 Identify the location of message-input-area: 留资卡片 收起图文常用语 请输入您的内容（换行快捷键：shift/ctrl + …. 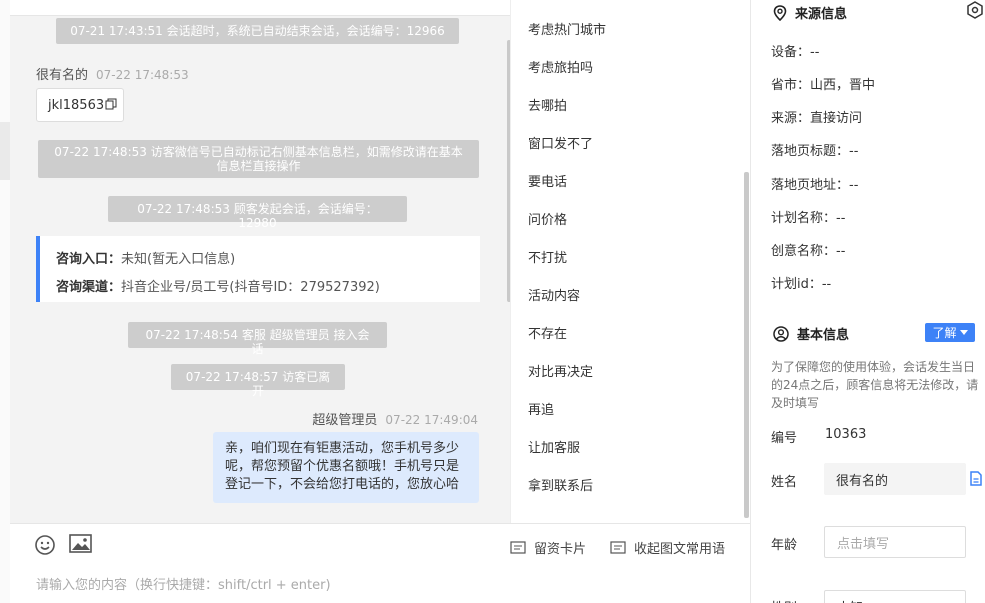
(380, 563).